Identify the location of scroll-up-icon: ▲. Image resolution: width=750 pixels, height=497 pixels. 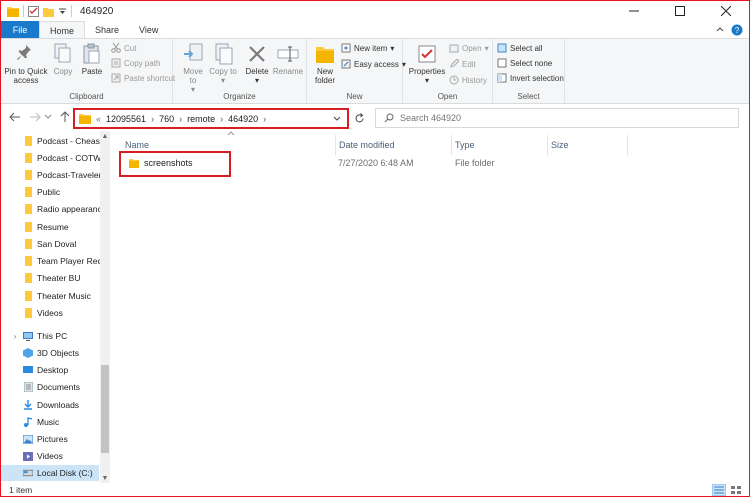
(105, 136).